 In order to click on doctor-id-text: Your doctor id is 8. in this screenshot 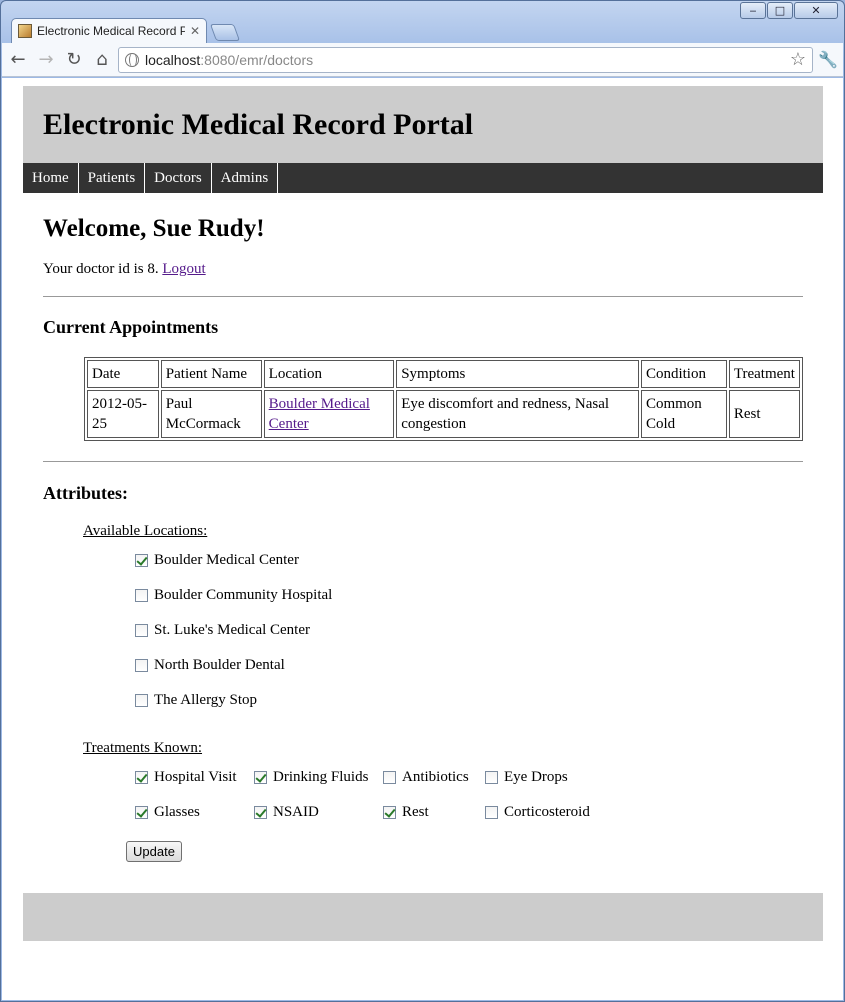, I will do `click(101, 269)`.